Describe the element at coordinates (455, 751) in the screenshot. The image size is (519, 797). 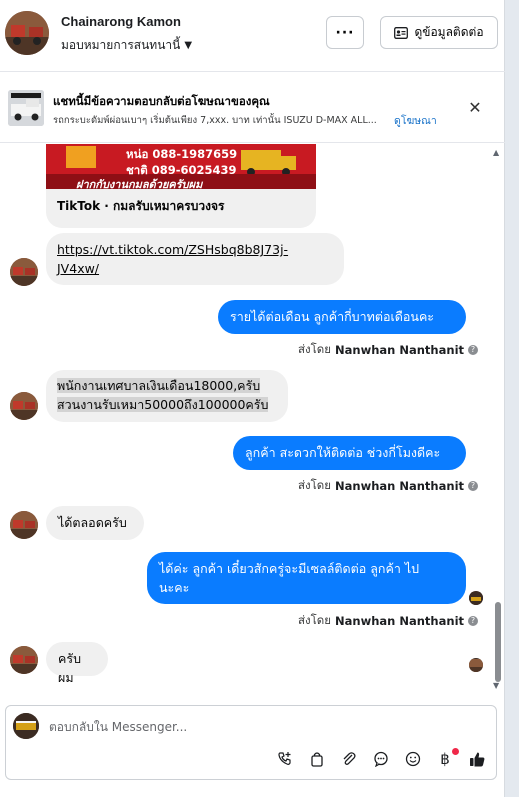
I see `notification-dot` at that location.